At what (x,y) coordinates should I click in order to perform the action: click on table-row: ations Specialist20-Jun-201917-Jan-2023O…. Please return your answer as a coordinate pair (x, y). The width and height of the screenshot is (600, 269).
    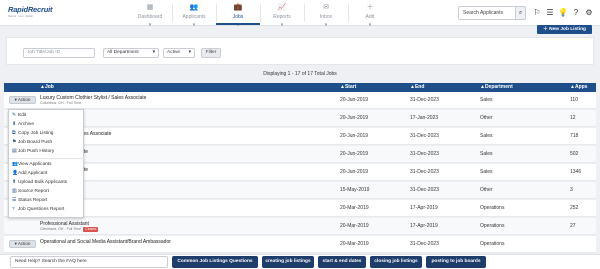
    Looking at the image, I should click on (300, 118).